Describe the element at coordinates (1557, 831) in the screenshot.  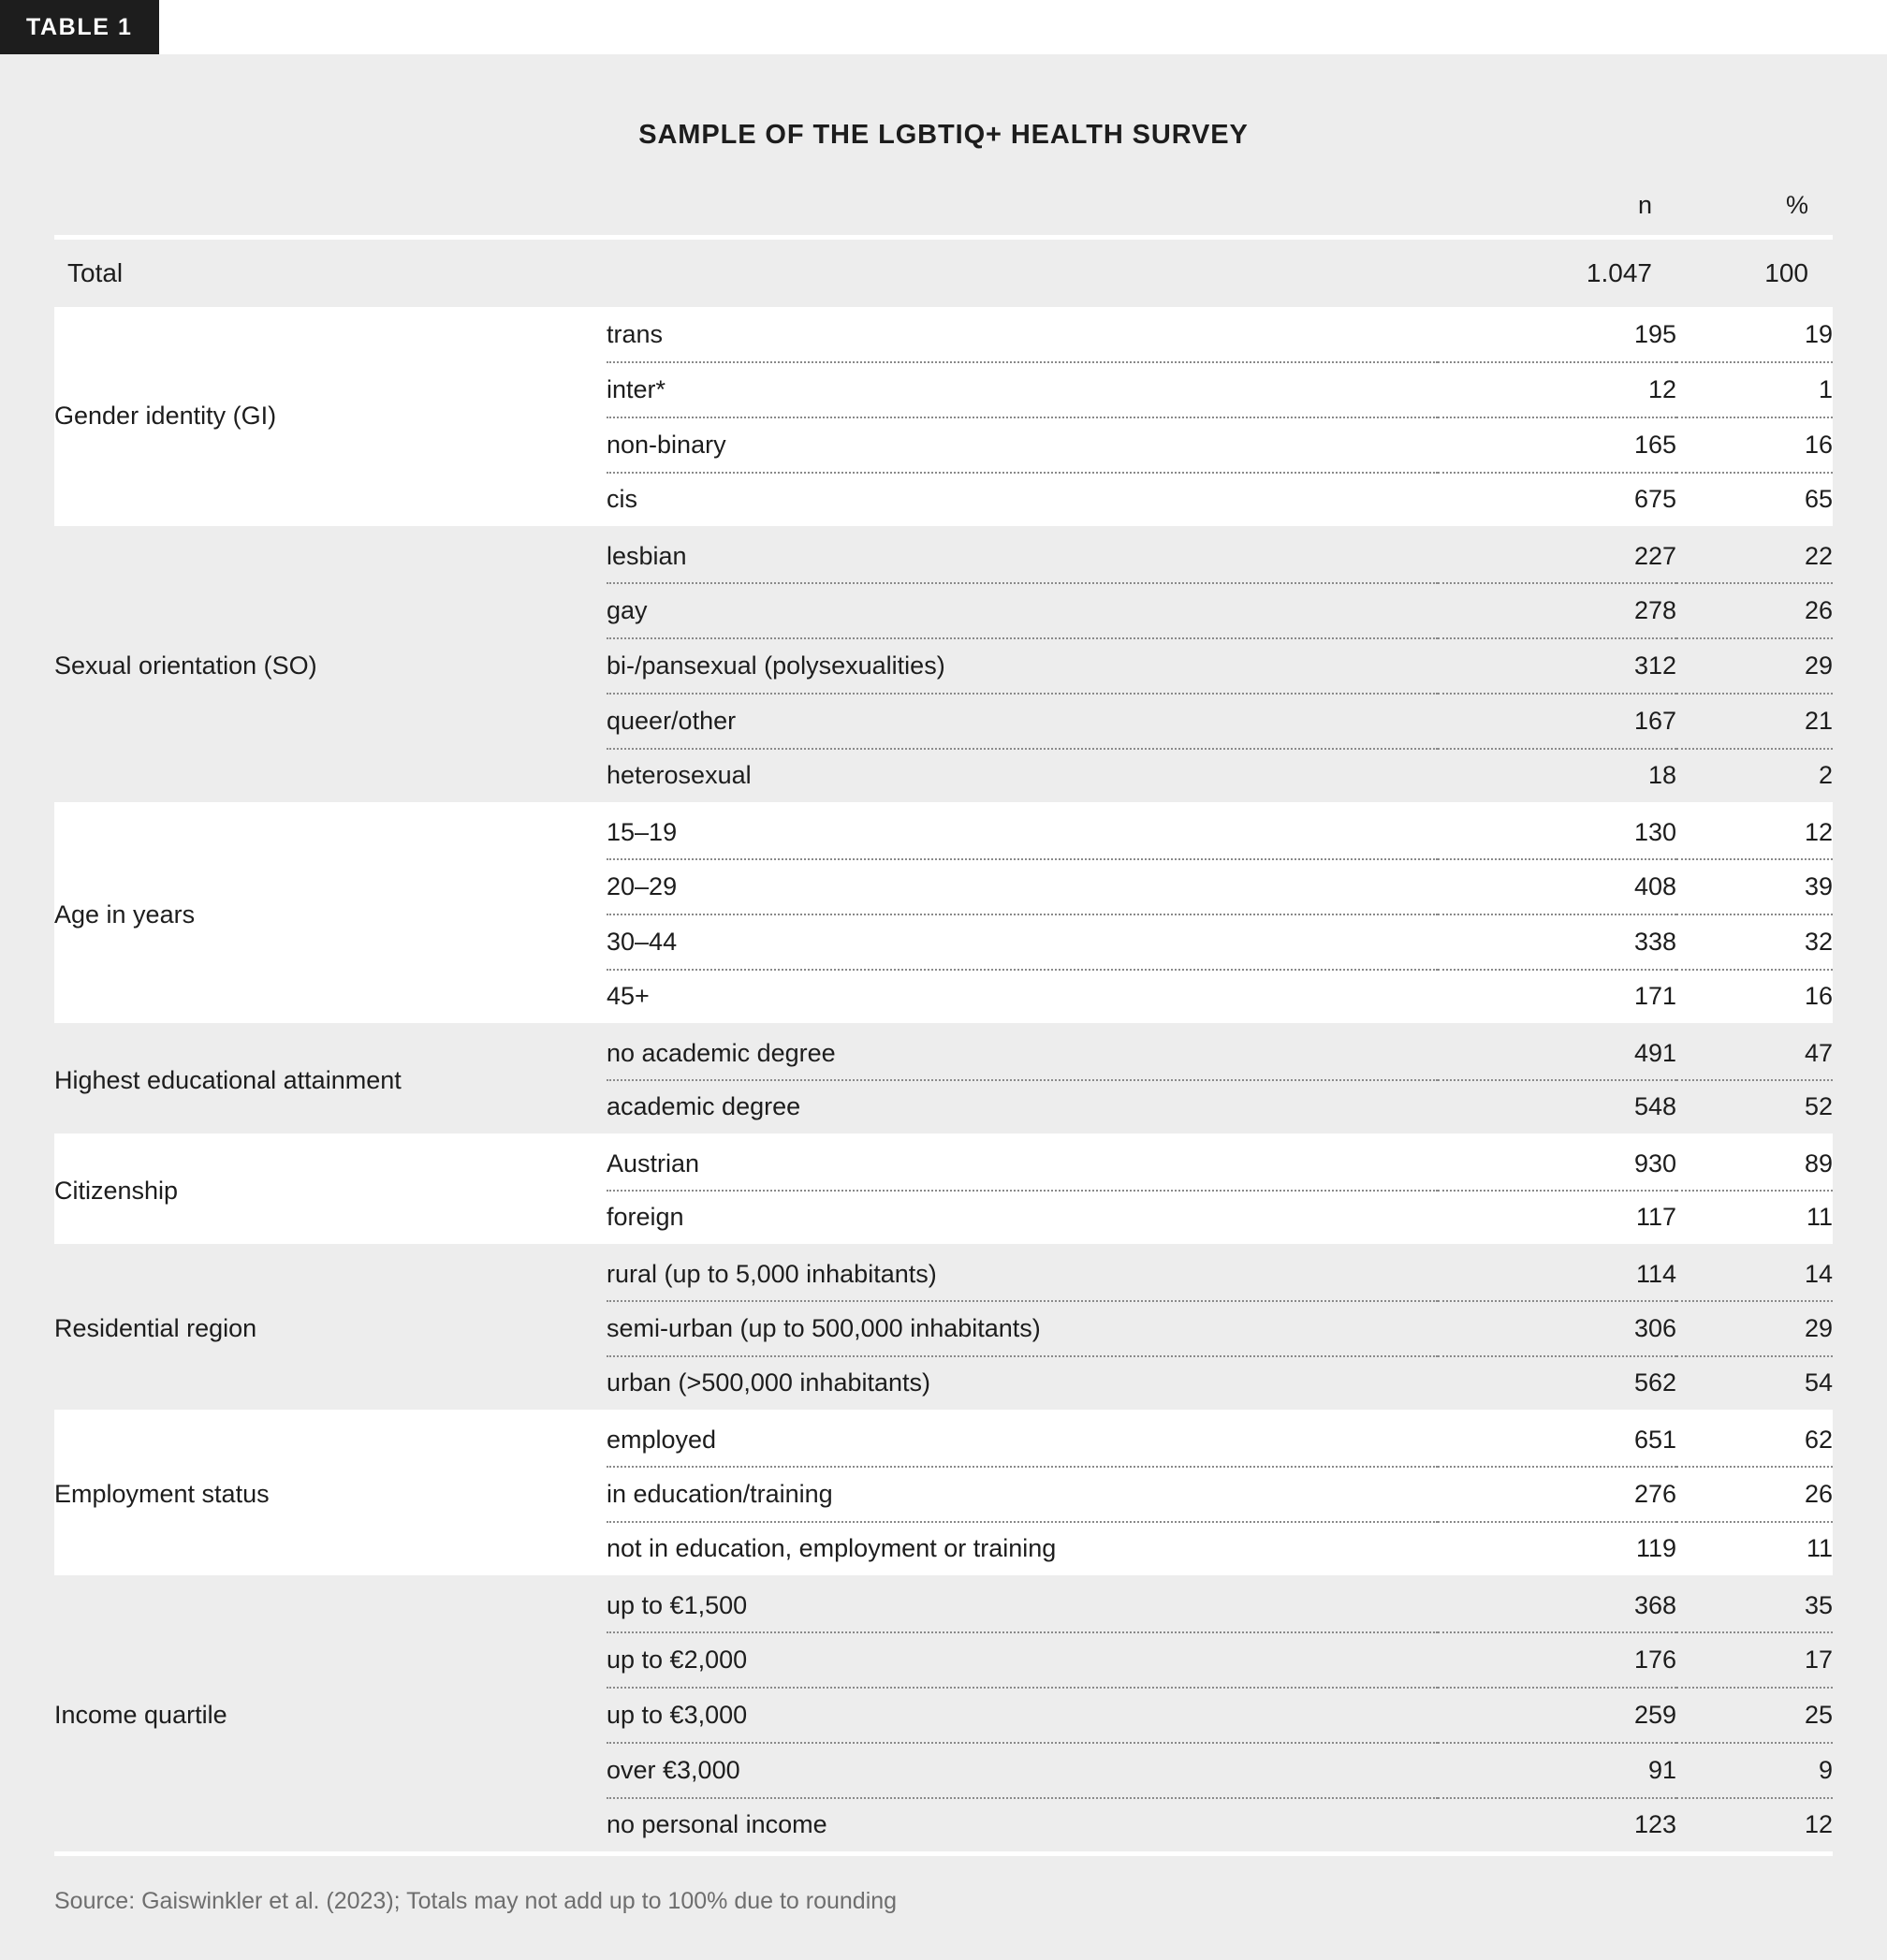
I see `row-value-n: 130` at that location.